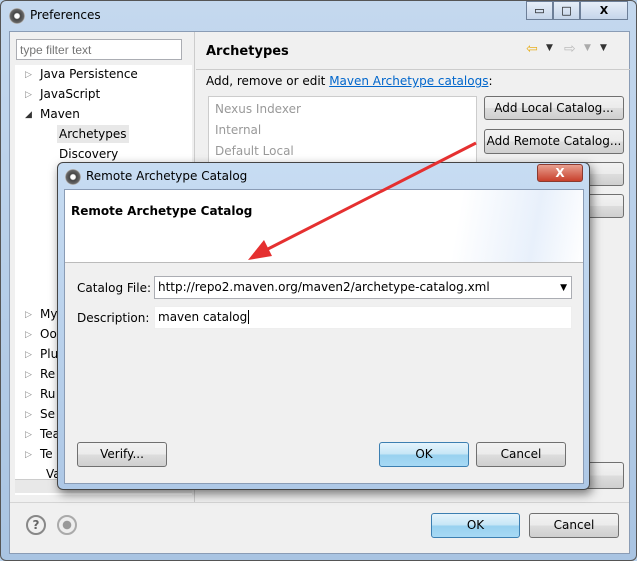 The height and width of the screenshot is (561, 637). I want to click on red-annotation-arrow, so click(362, 200).